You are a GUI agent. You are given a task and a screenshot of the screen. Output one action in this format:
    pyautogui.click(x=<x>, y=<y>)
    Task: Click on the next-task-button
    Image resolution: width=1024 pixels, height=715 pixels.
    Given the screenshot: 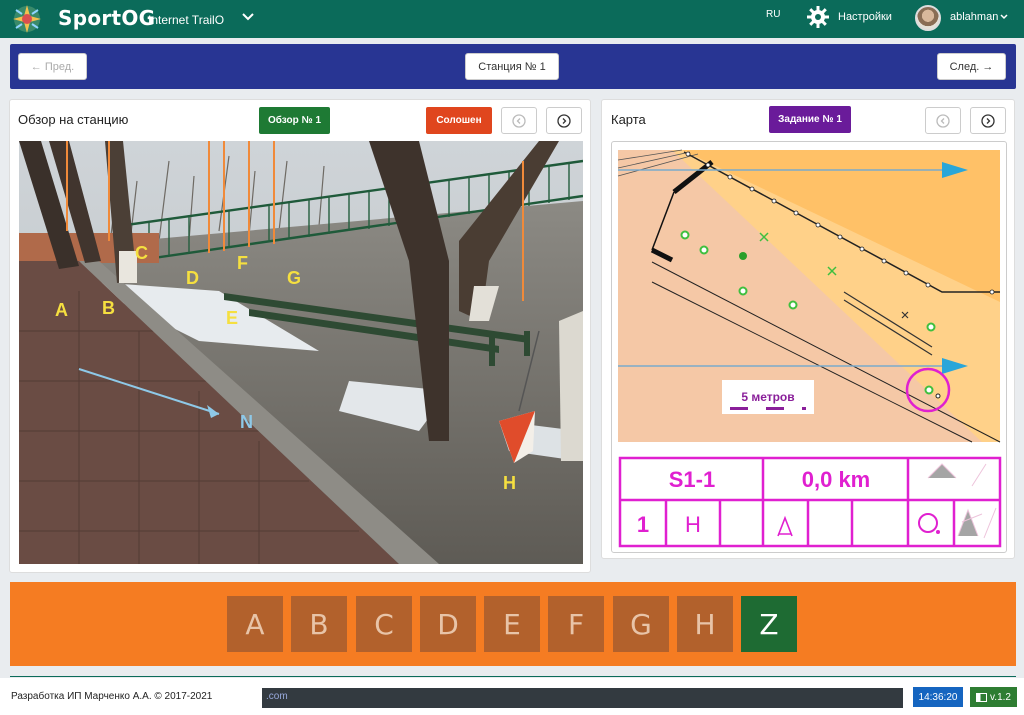 What is the action you would take?
    pyautogui.click(x=988, y=120)
    